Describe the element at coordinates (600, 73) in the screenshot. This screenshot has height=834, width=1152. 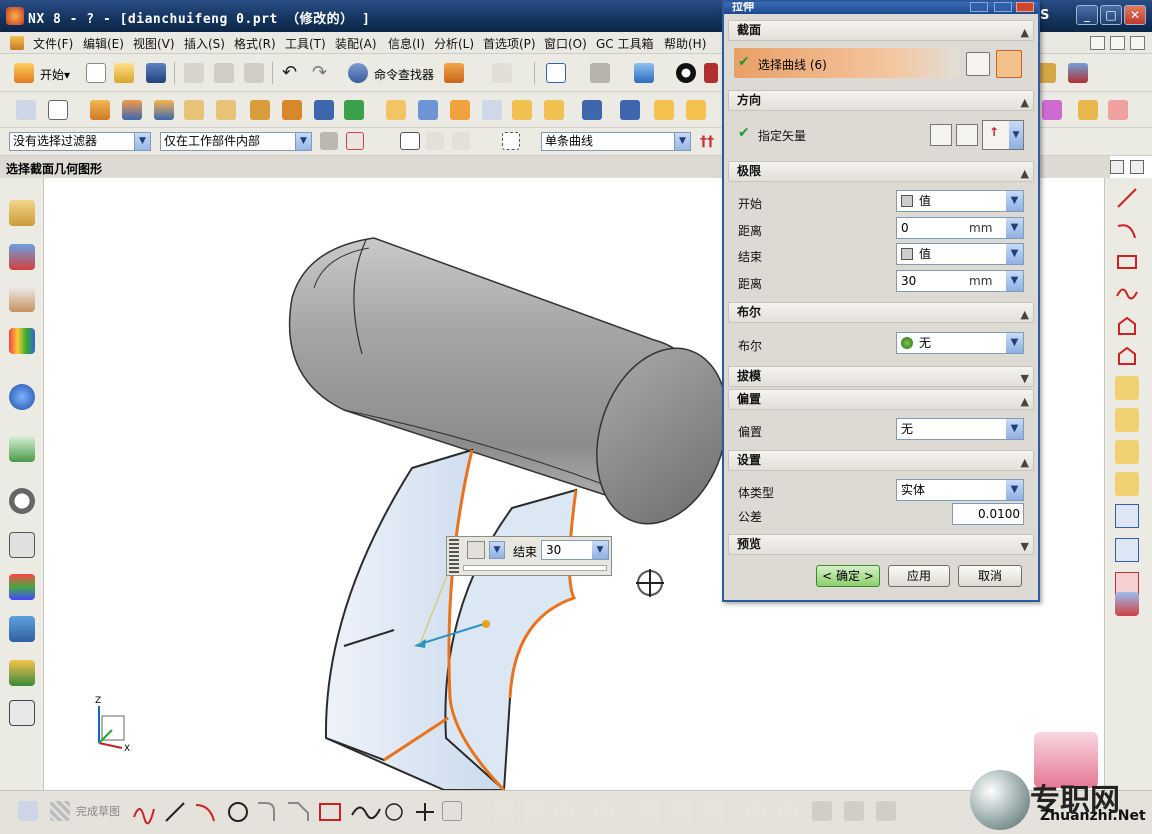
I see `render-style-icon` at that location.